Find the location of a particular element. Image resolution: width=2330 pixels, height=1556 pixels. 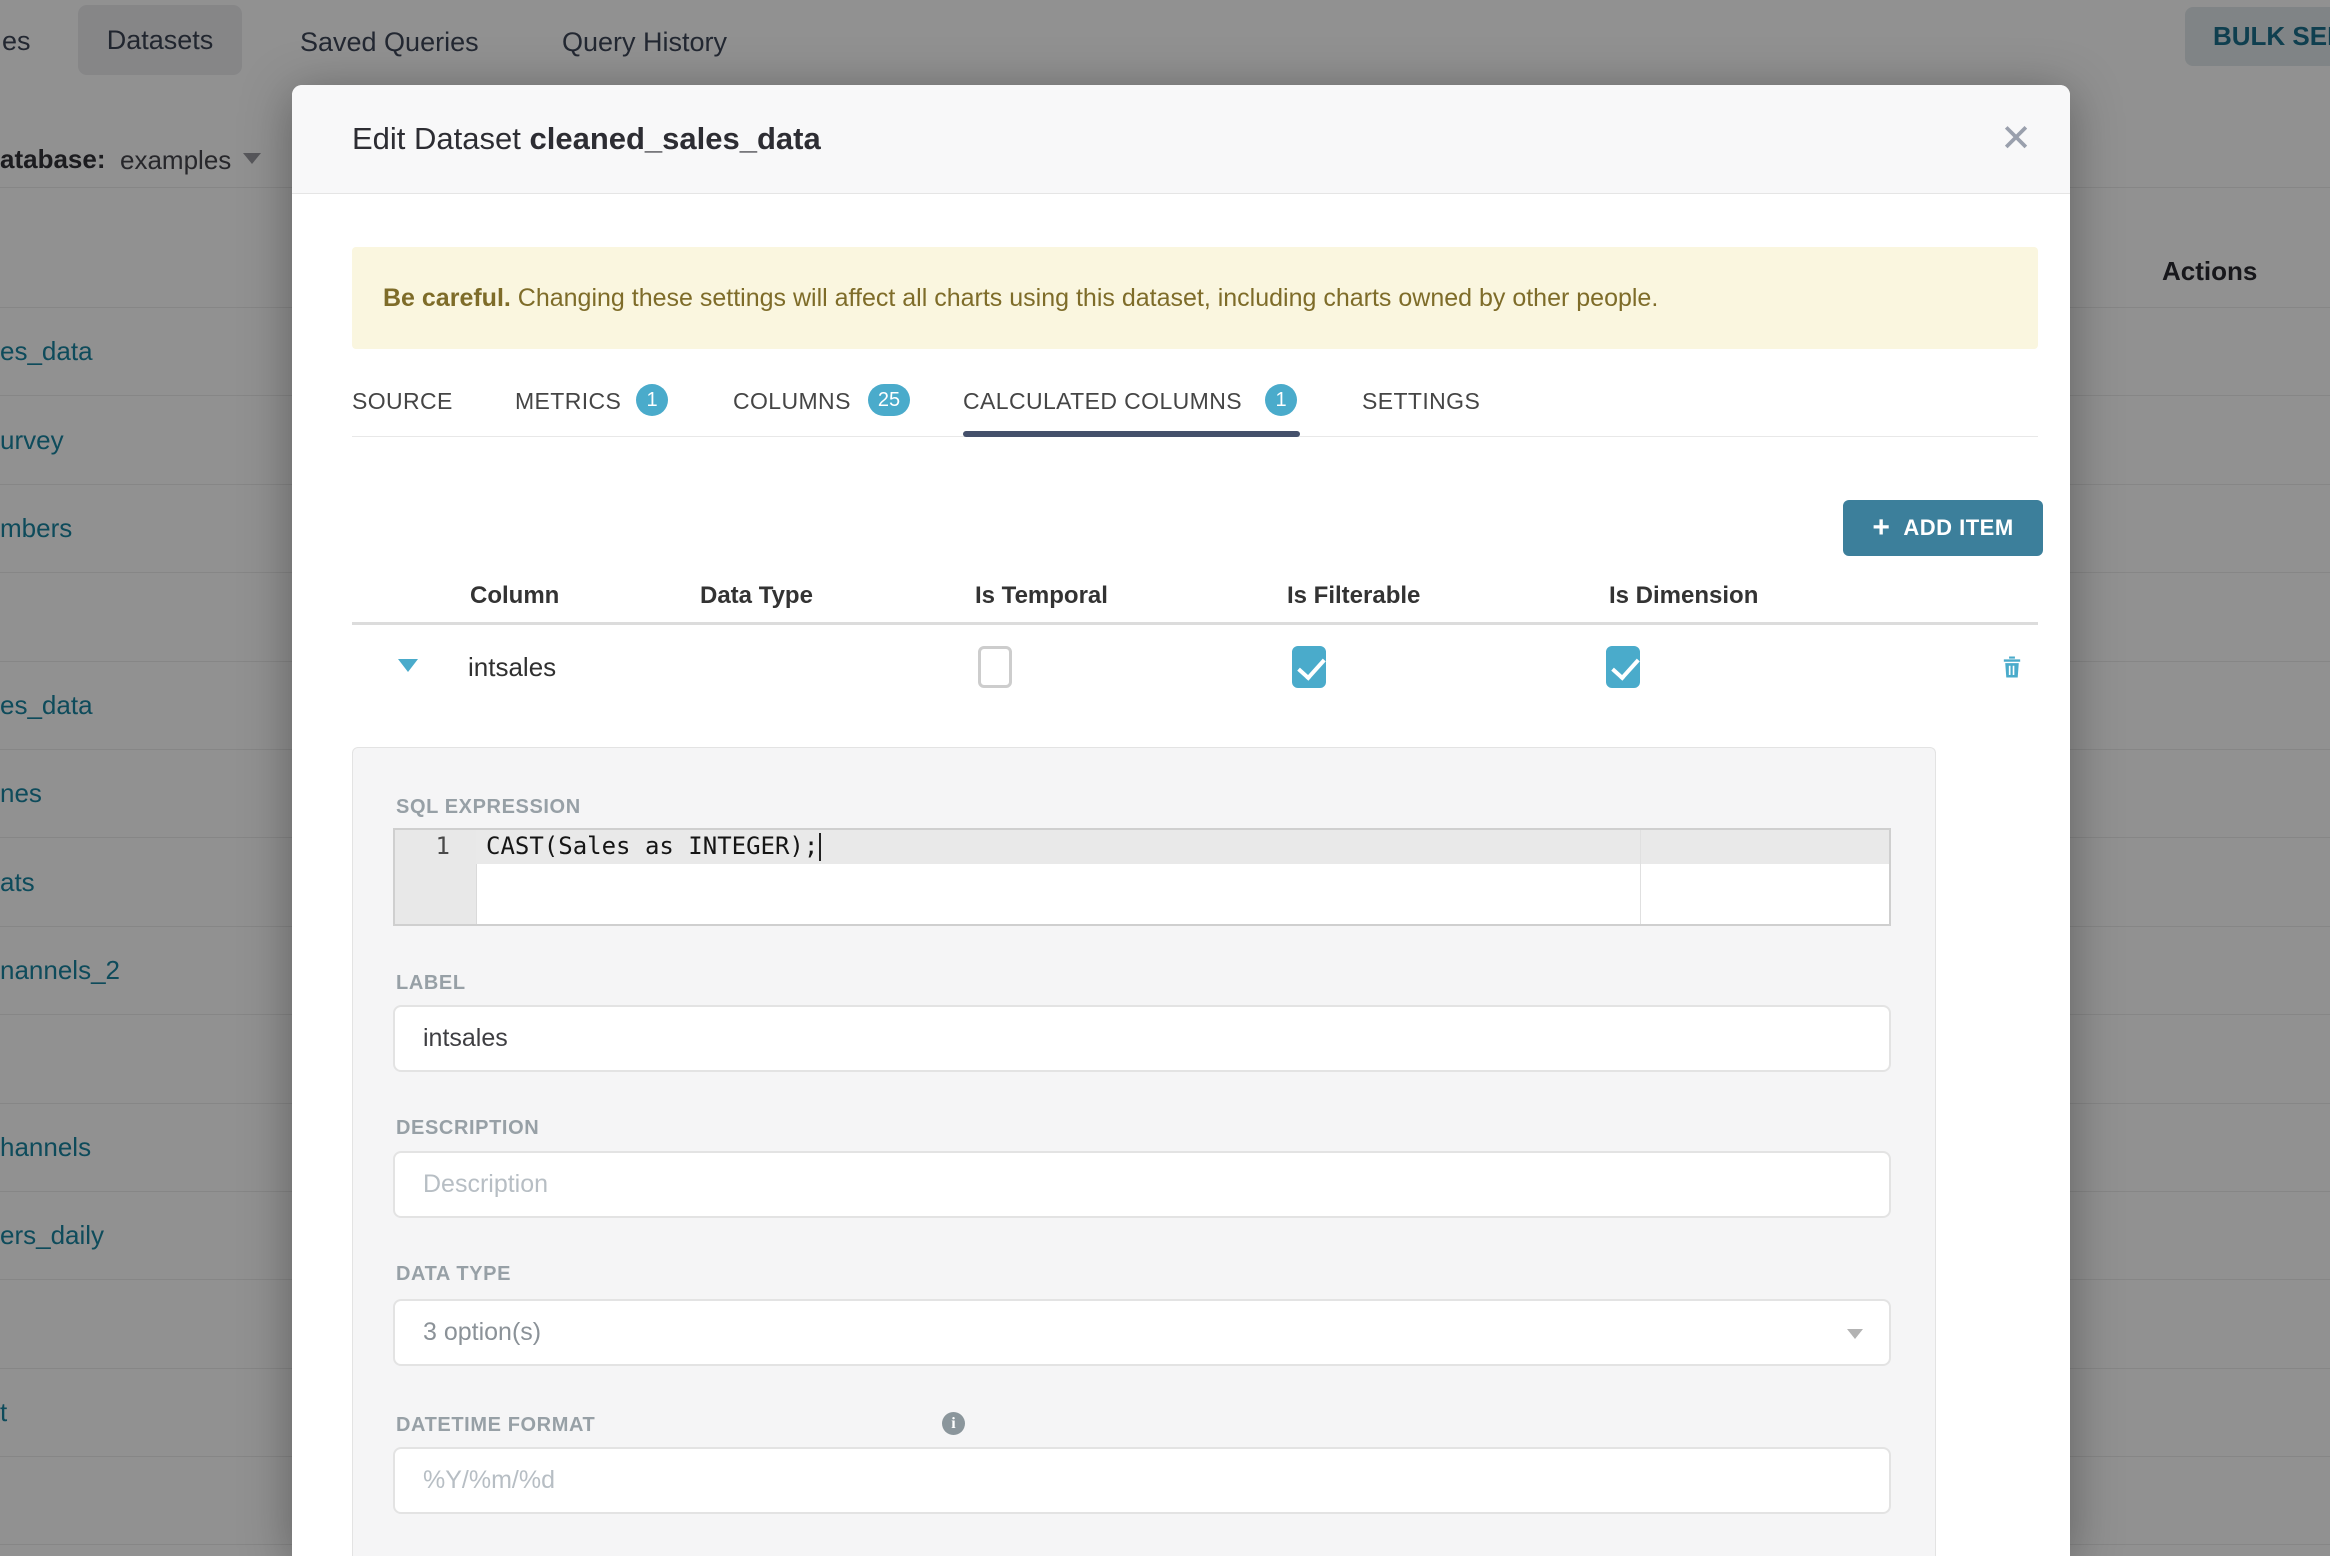

sql-expression-label: SQL EXPRESSION is located at coordinates (488, 807).